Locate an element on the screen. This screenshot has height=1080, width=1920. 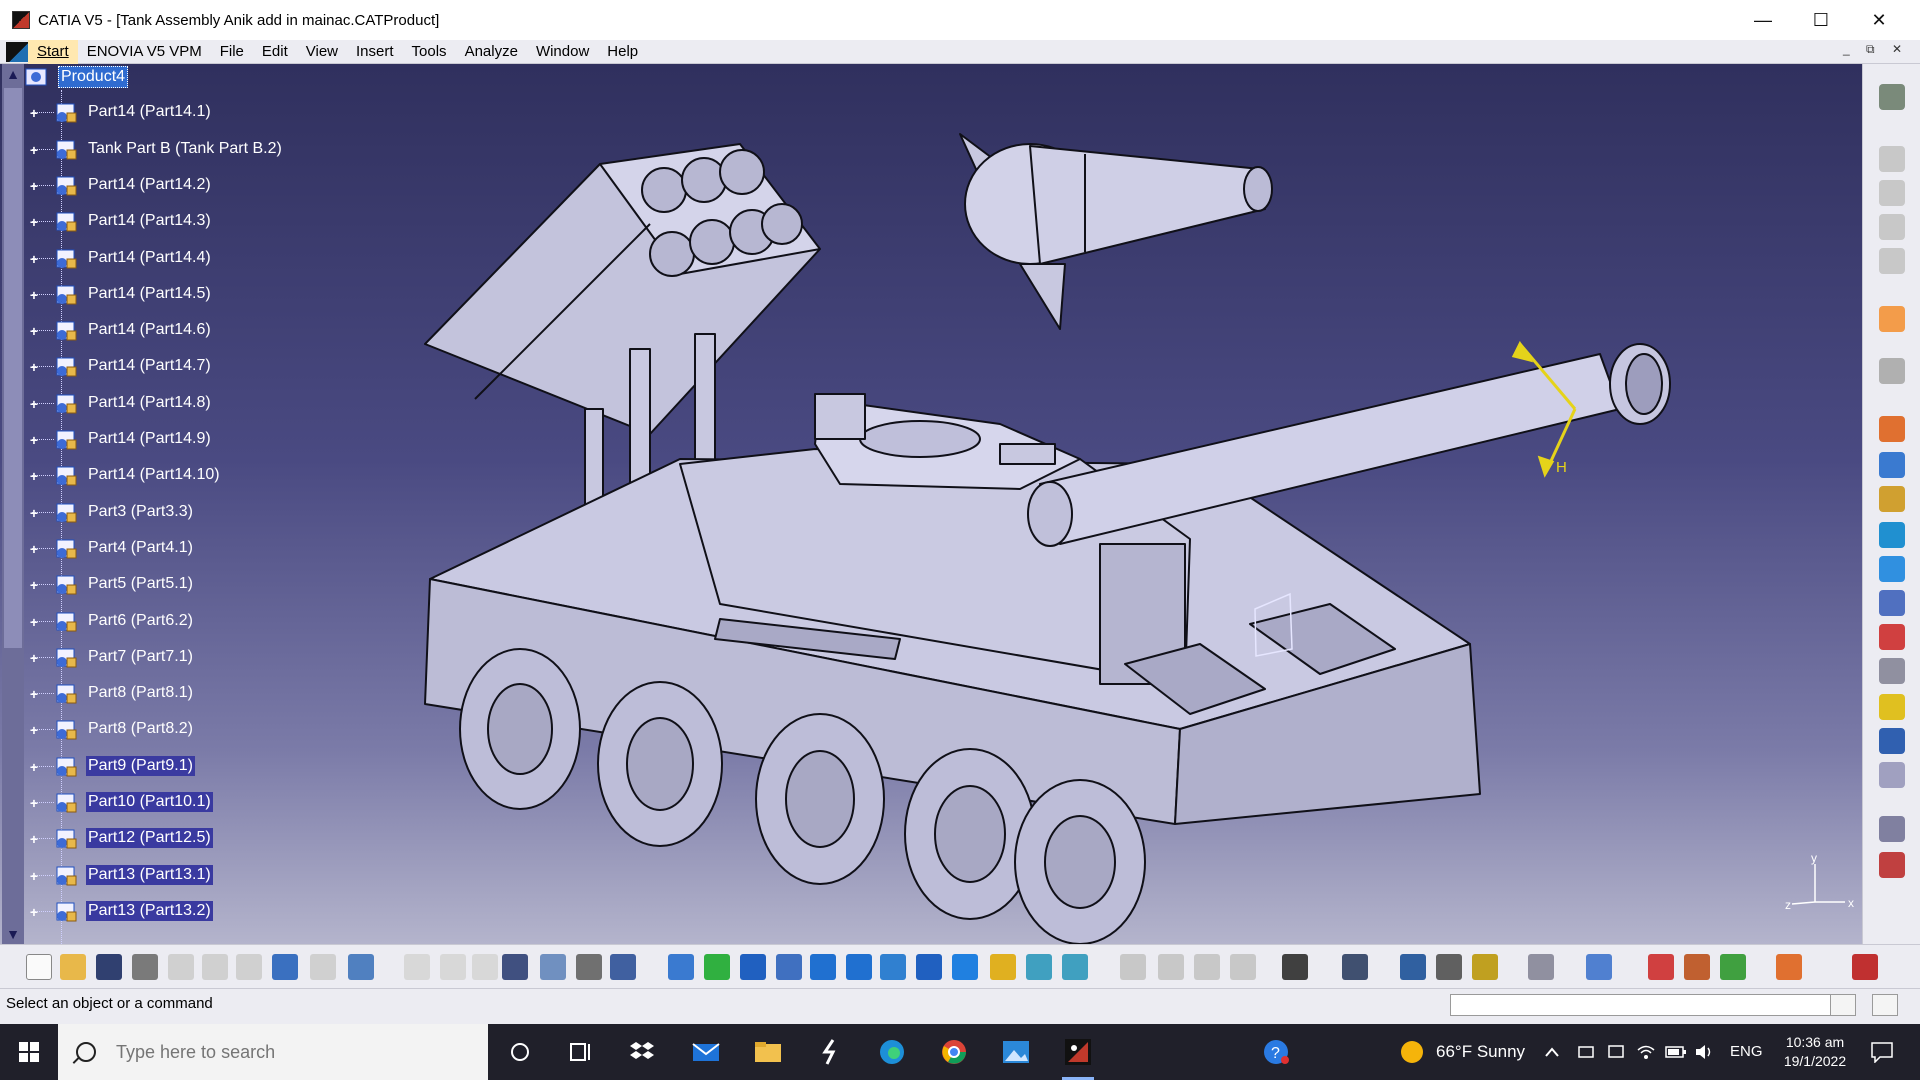
catia-taskbar-icon is located at coordinates (1078, 1056).